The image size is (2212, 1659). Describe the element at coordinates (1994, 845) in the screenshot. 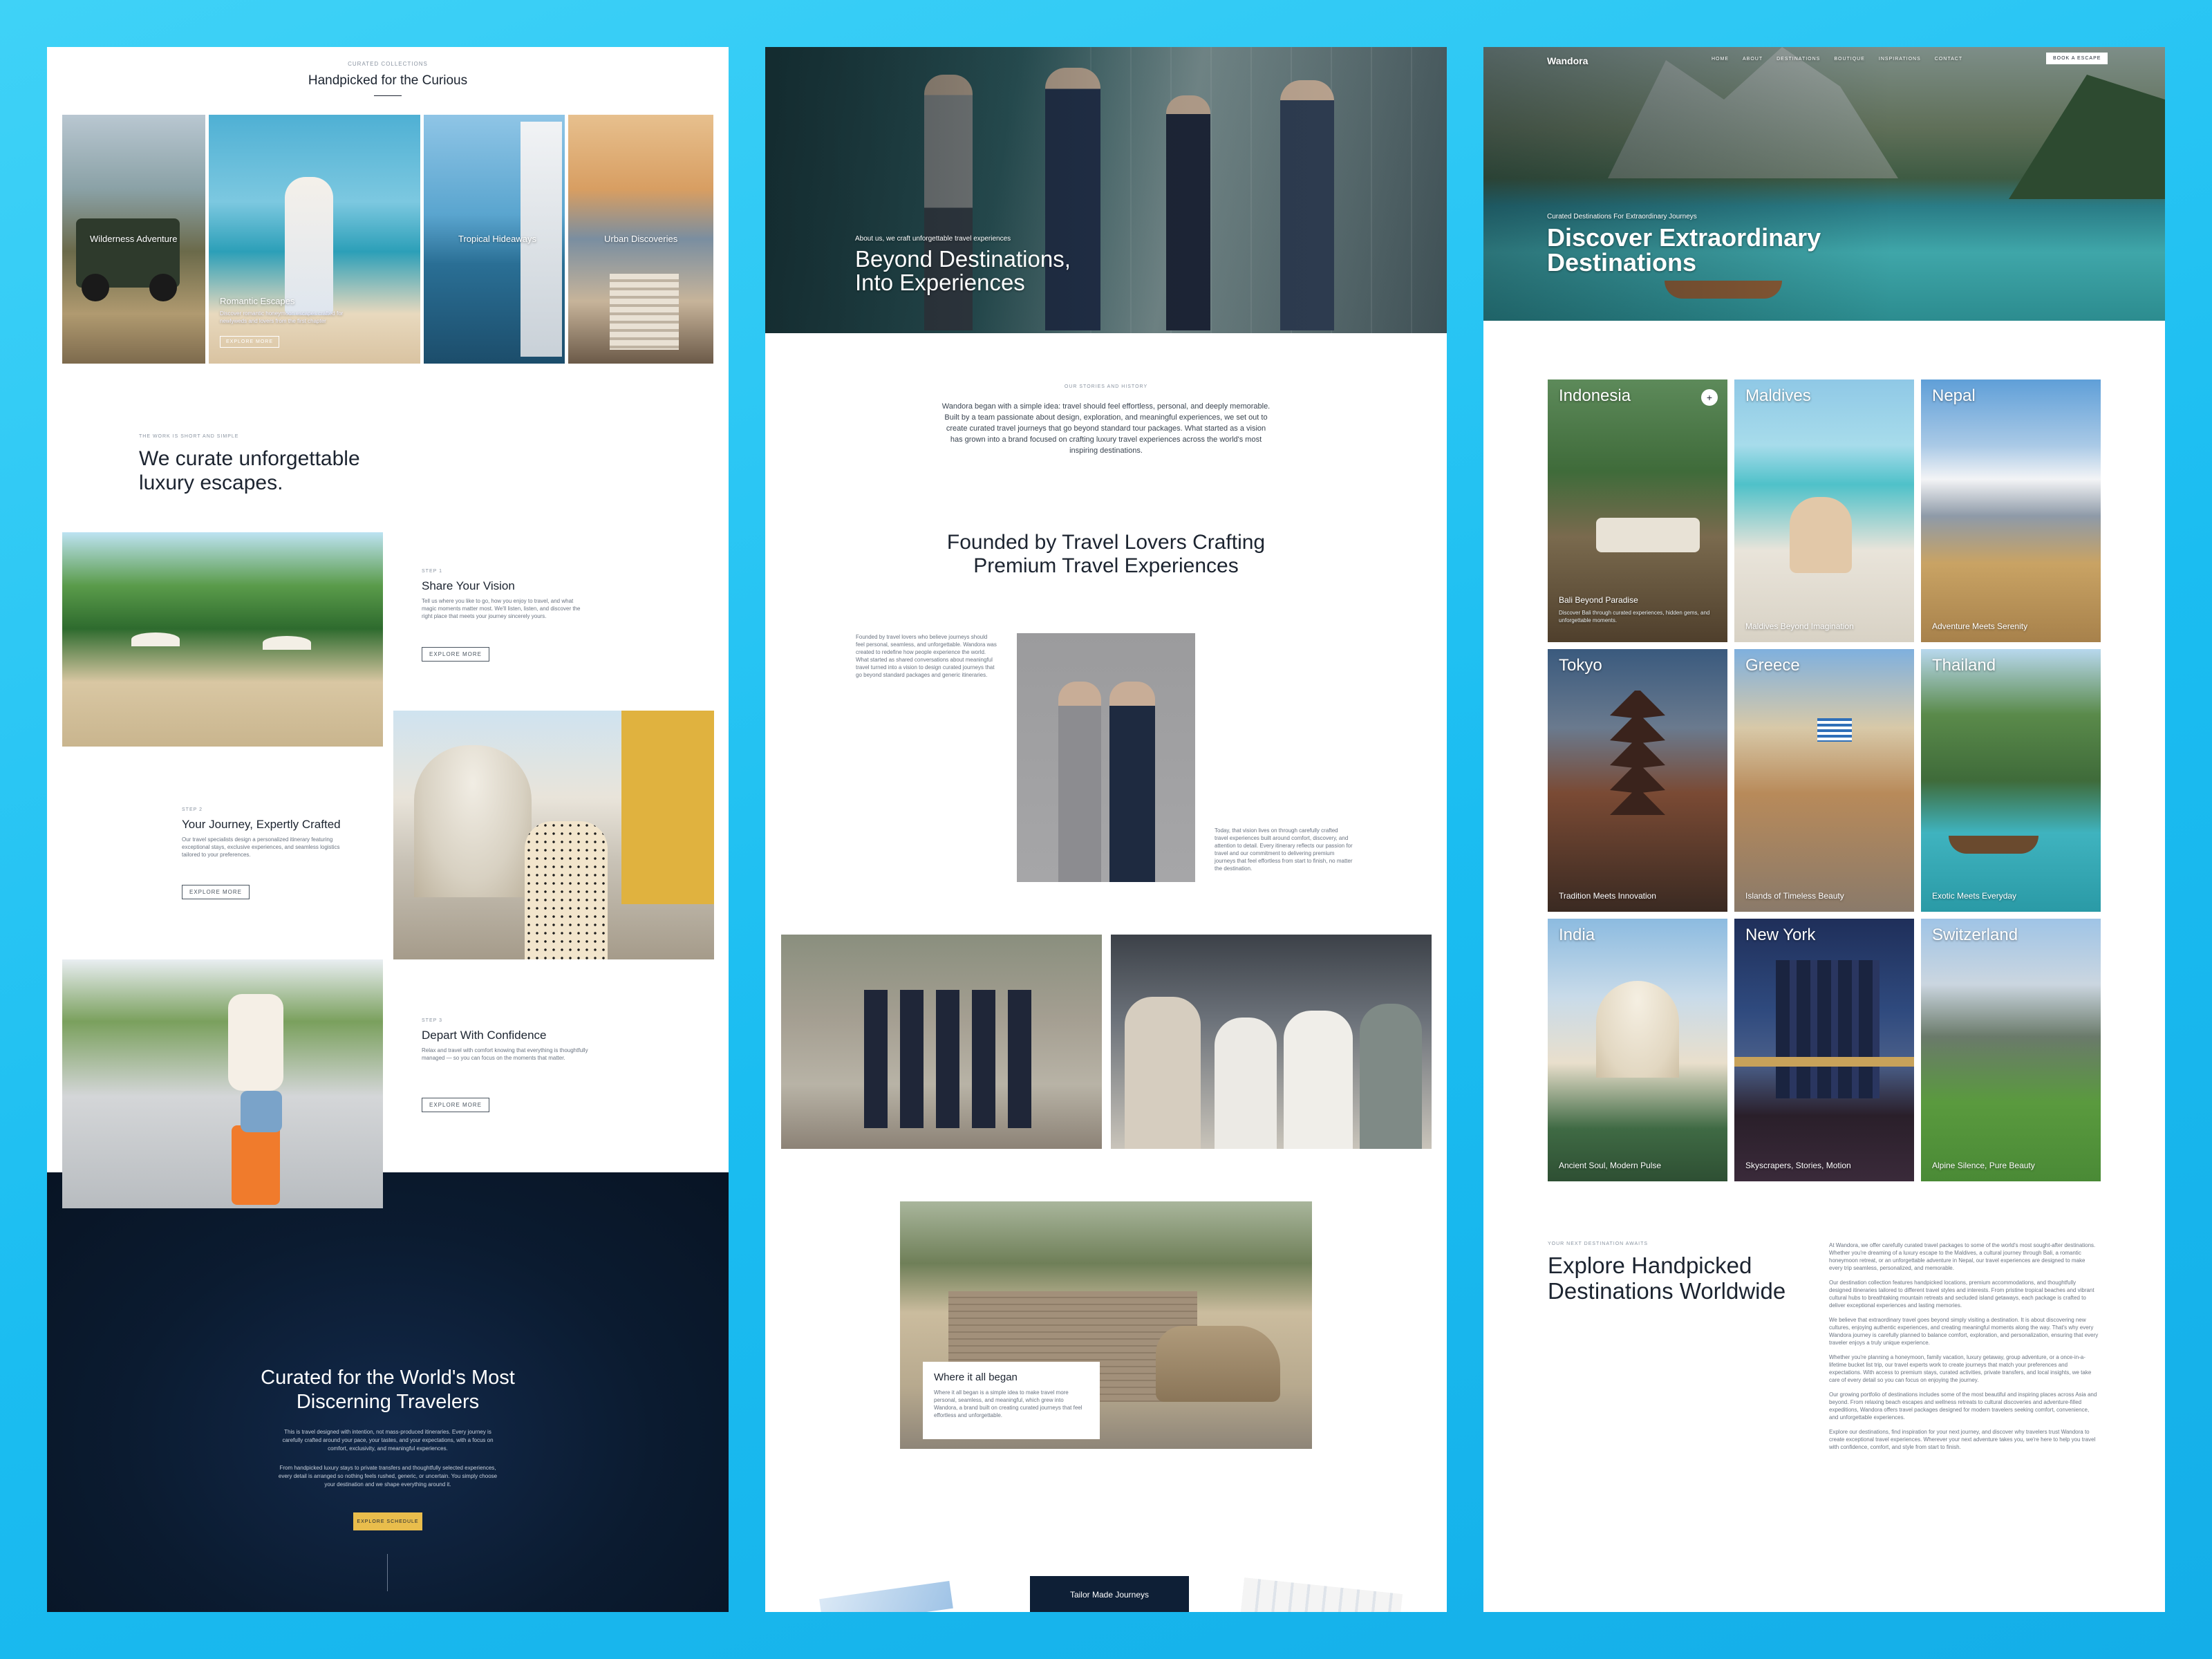

I see `longtail-boat-shape` at that location.